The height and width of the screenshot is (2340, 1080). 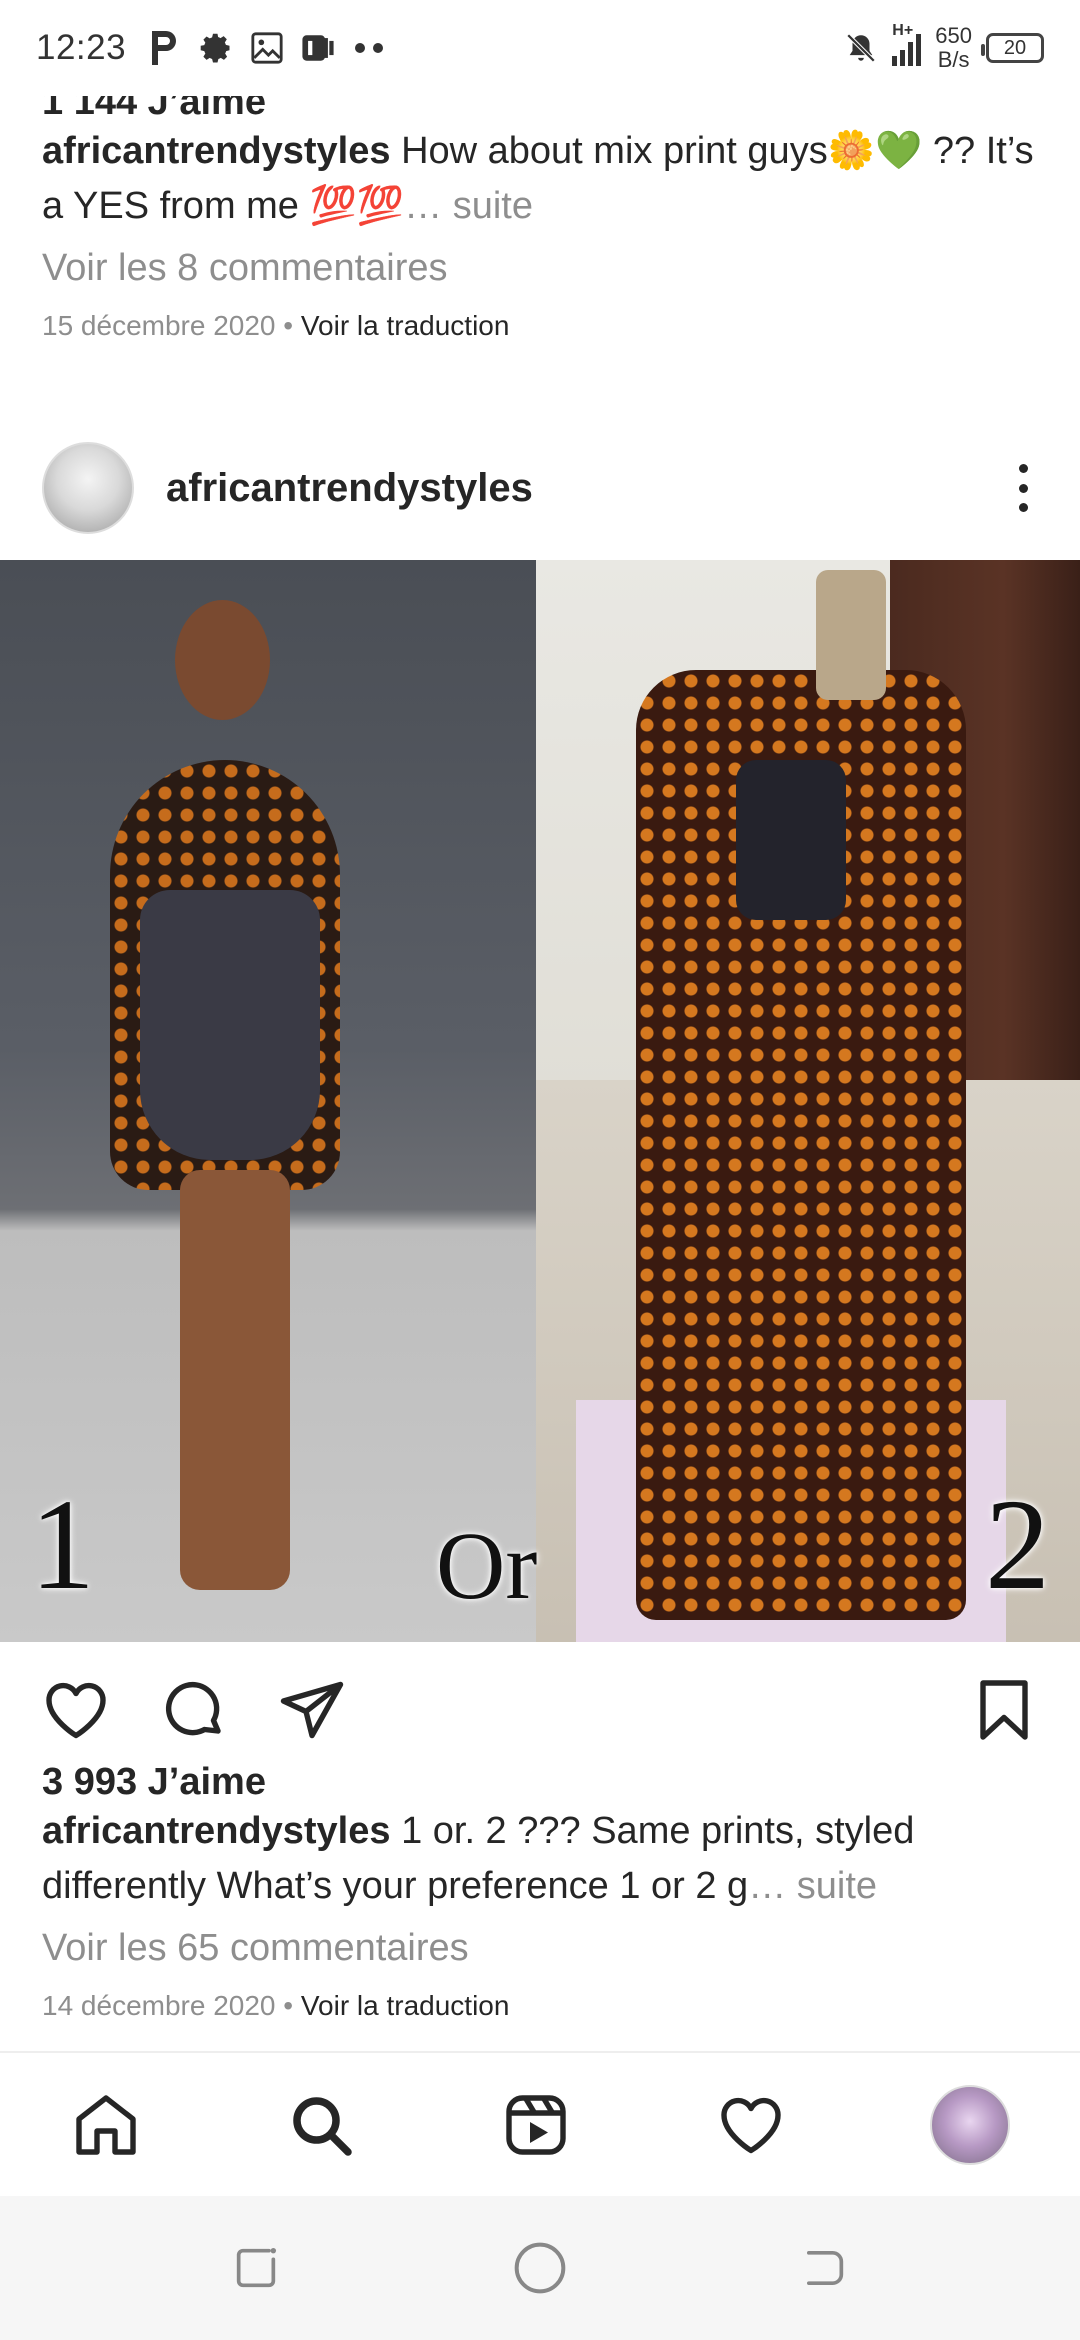 What do you see at coordinates (318, 48) in the screenshot?
I see `app-icon` at bounding box center [318, 48].